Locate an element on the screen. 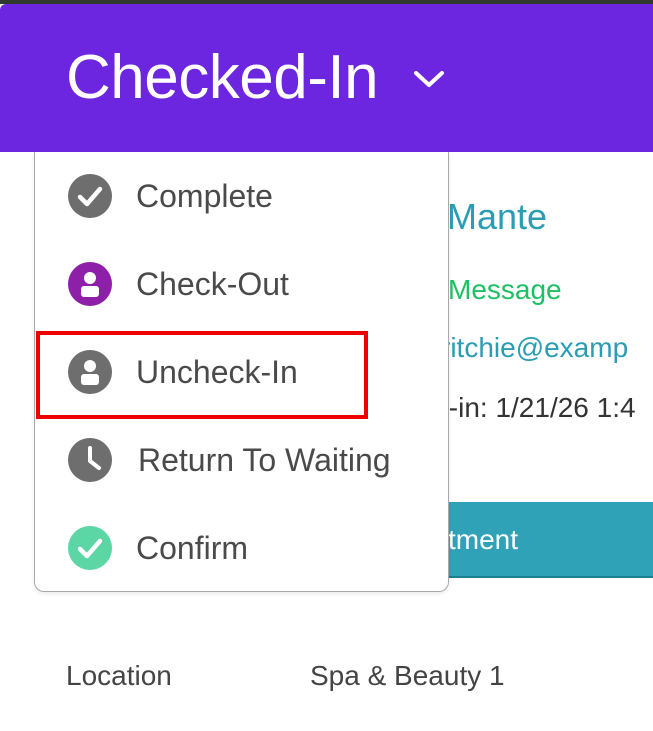 This screenshot has height=731, width=653. detail-label-location: Location is located at coordinates (119, 675).